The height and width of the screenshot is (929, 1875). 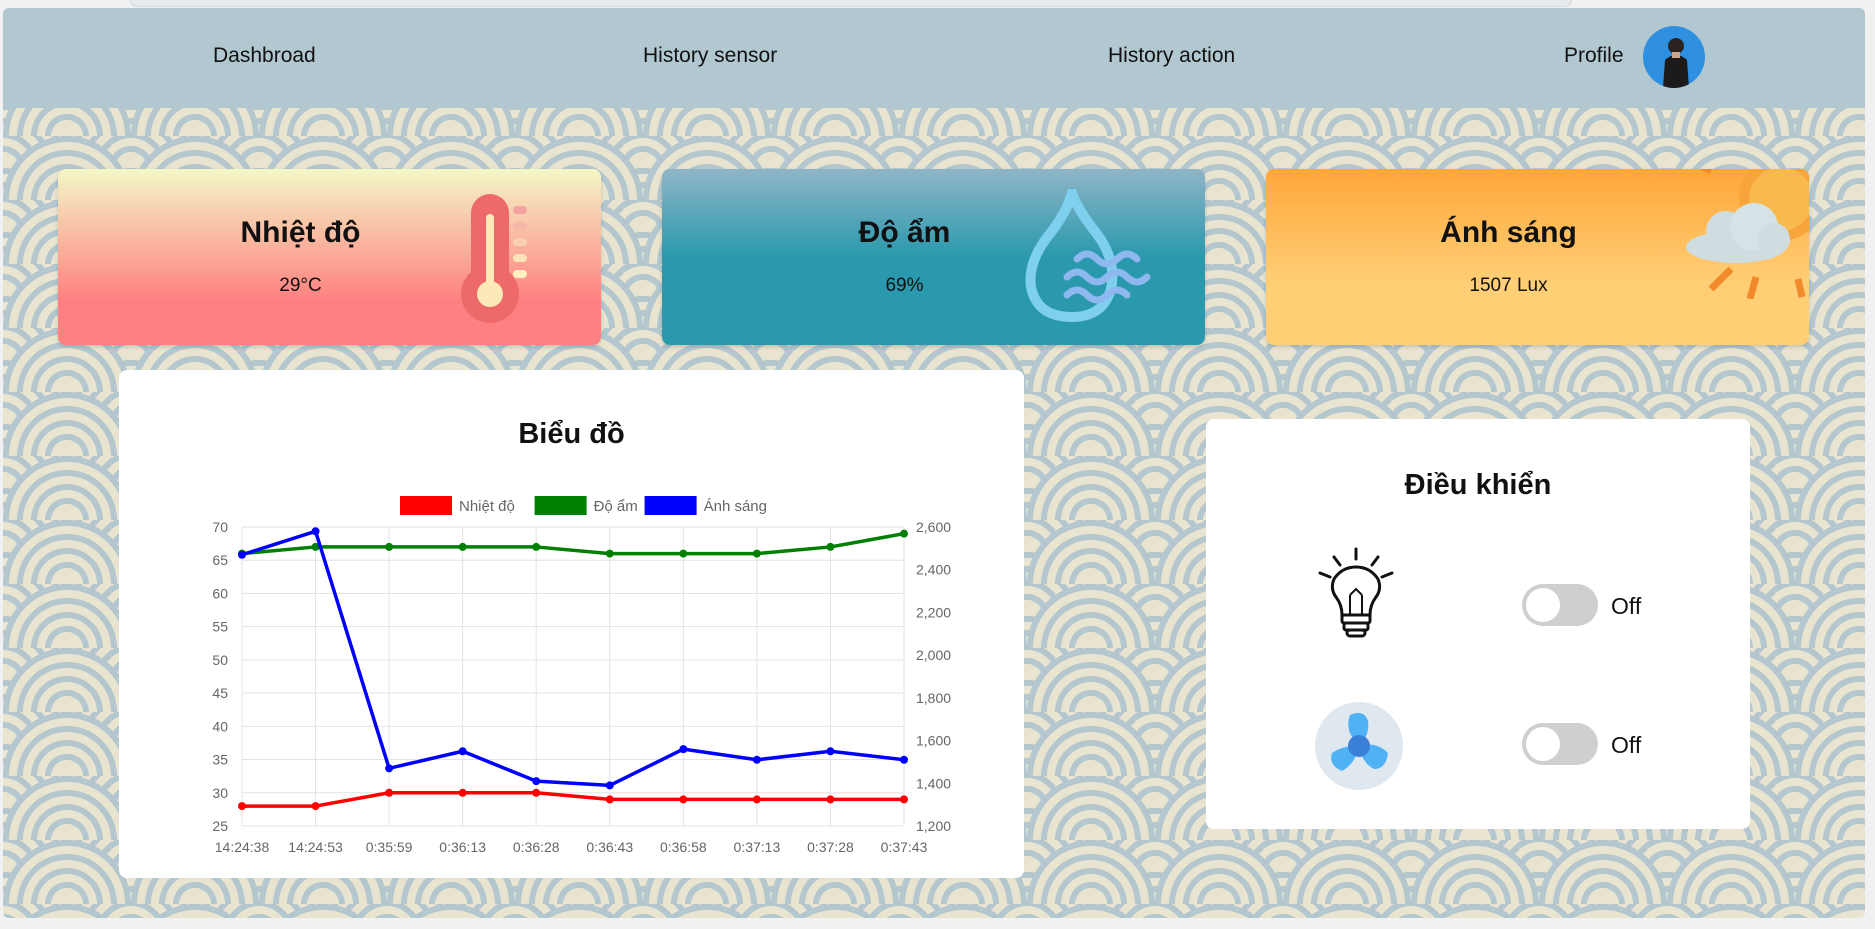 I want to click on fan-toggle, so click(x=1560, y=744).